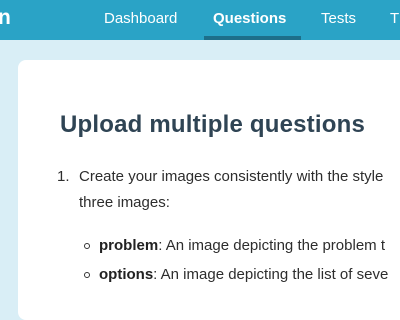 This screenshot has width=400, height=320. I want to click on step-number: 1., so click(63, 176).